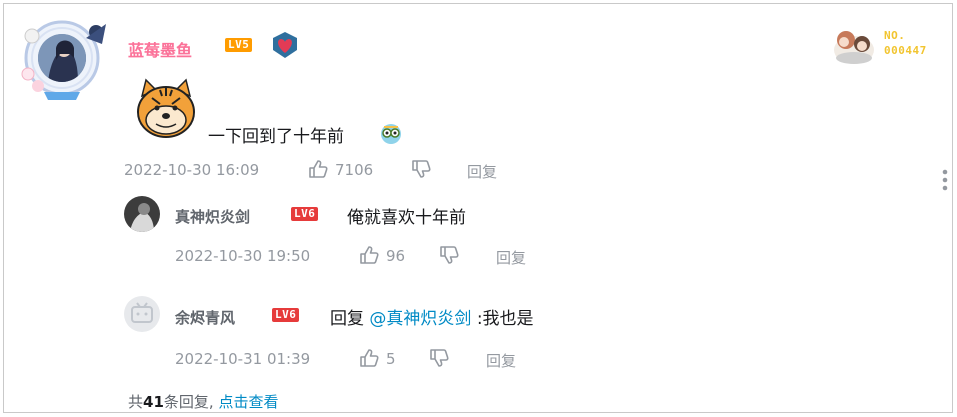  I want to click on like-count: 5, so click(391, 359).